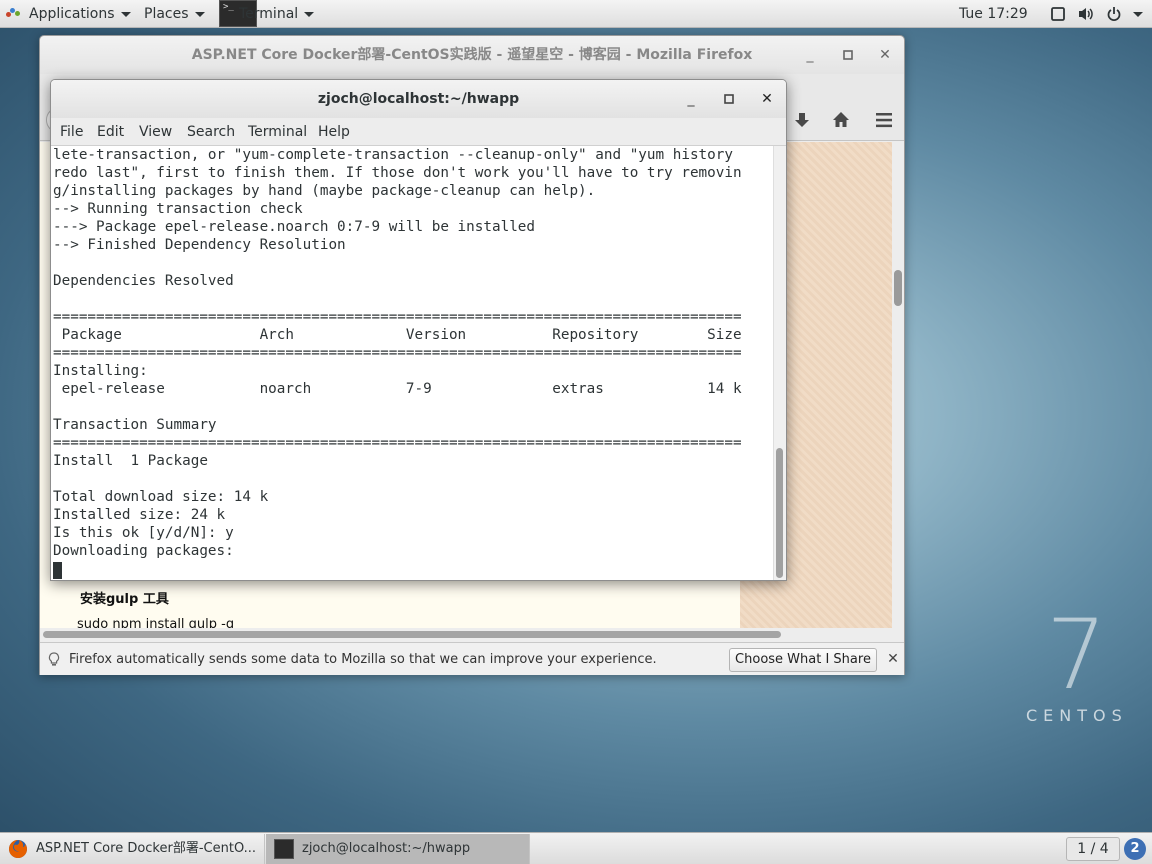 This screenshot has width=1152, height=864. I want to click on article-command: sudo npm install gulp -g, so click(155, 622).